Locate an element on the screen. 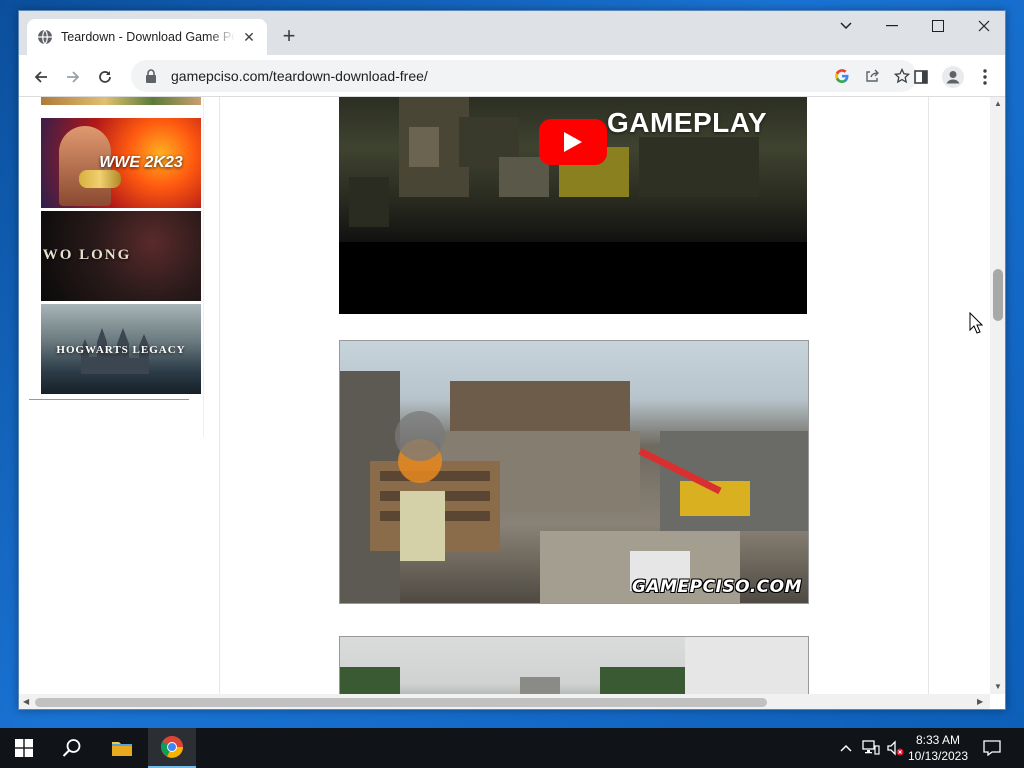 This screenshot has height=768, width=1024. video-title: GAMEPLAY is located at coordinates (687, 122).